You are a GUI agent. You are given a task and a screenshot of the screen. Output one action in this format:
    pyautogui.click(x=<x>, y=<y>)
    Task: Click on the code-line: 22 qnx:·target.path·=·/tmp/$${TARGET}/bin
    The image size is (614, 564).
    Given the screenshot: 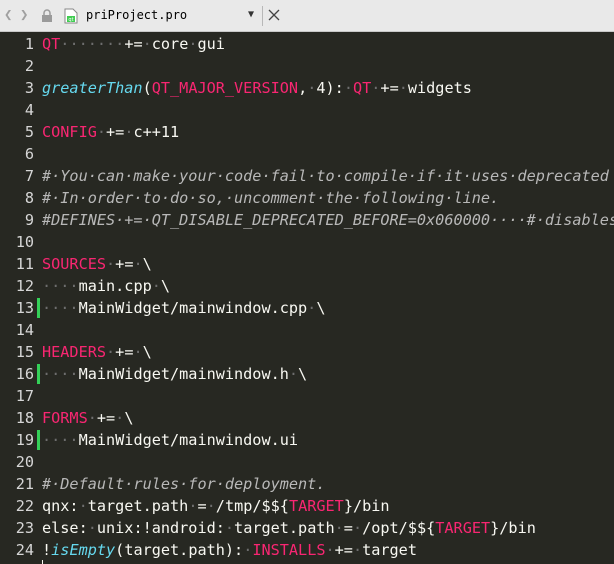 What is the action you would take?
    pyautogui.click(x=307, y=506)
    